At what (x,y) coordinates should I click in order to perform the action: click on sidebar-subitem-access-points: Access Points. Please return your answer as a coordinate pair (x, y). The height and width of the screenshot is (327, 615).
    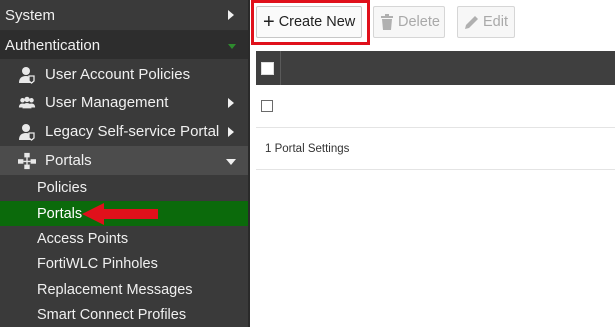
    Looking at the image, I should click on (124, 238).